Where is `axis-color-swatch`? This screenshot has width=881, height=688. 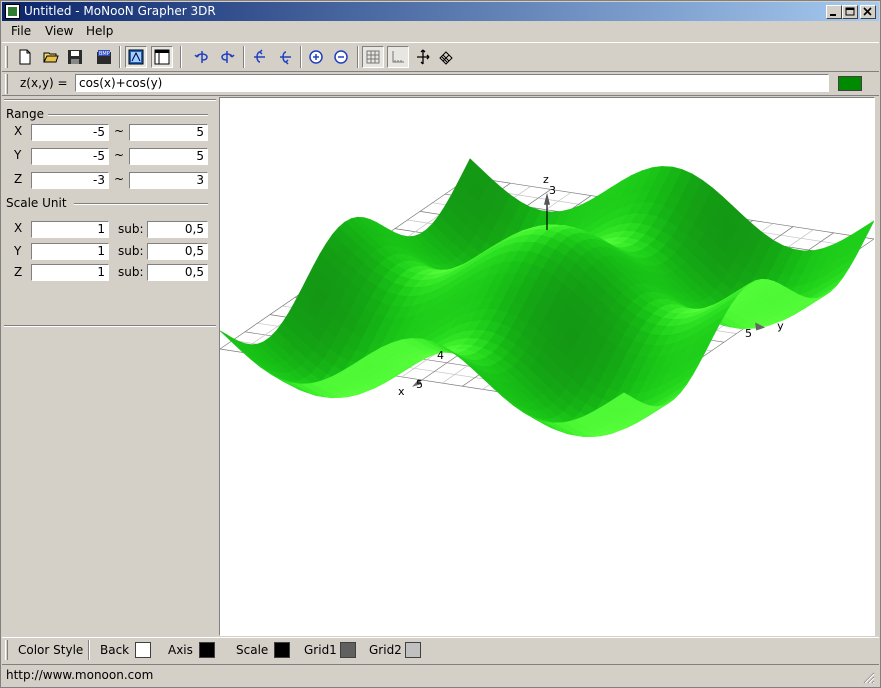 axis-color-swatch is located at coordinates (207, 650).